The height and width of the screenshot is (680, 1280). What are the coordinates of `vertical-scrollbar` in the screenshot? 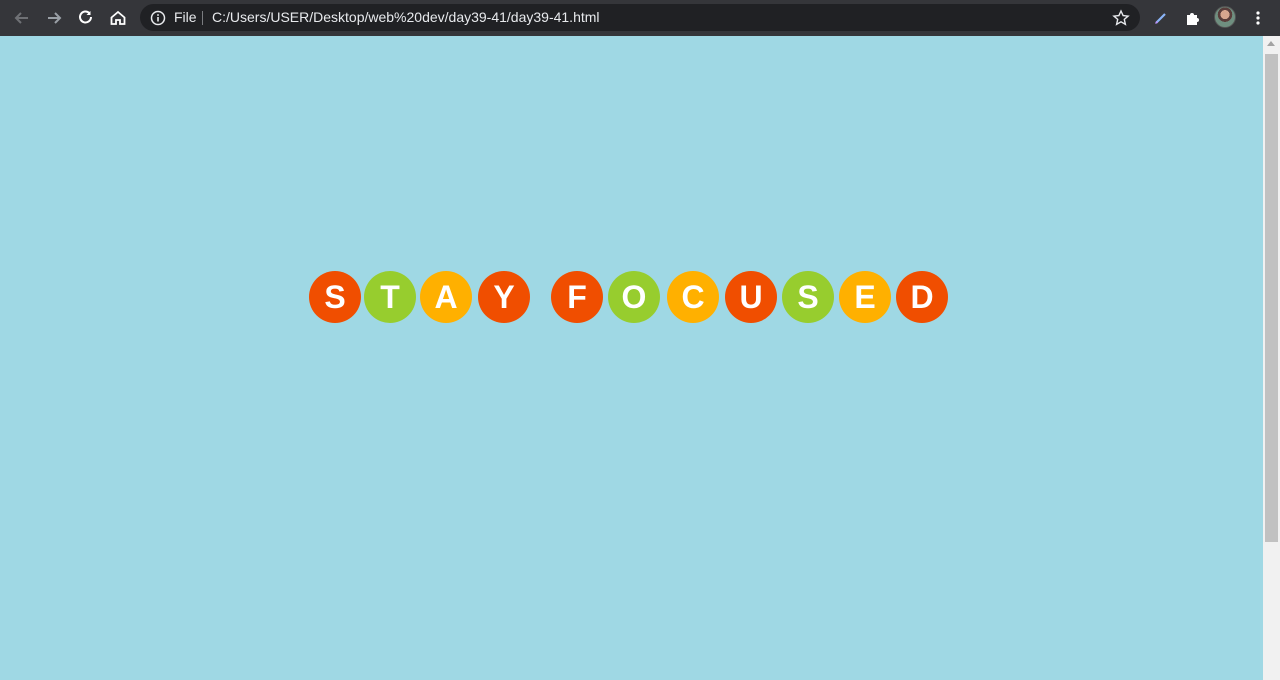 It's located at (1271, 358).